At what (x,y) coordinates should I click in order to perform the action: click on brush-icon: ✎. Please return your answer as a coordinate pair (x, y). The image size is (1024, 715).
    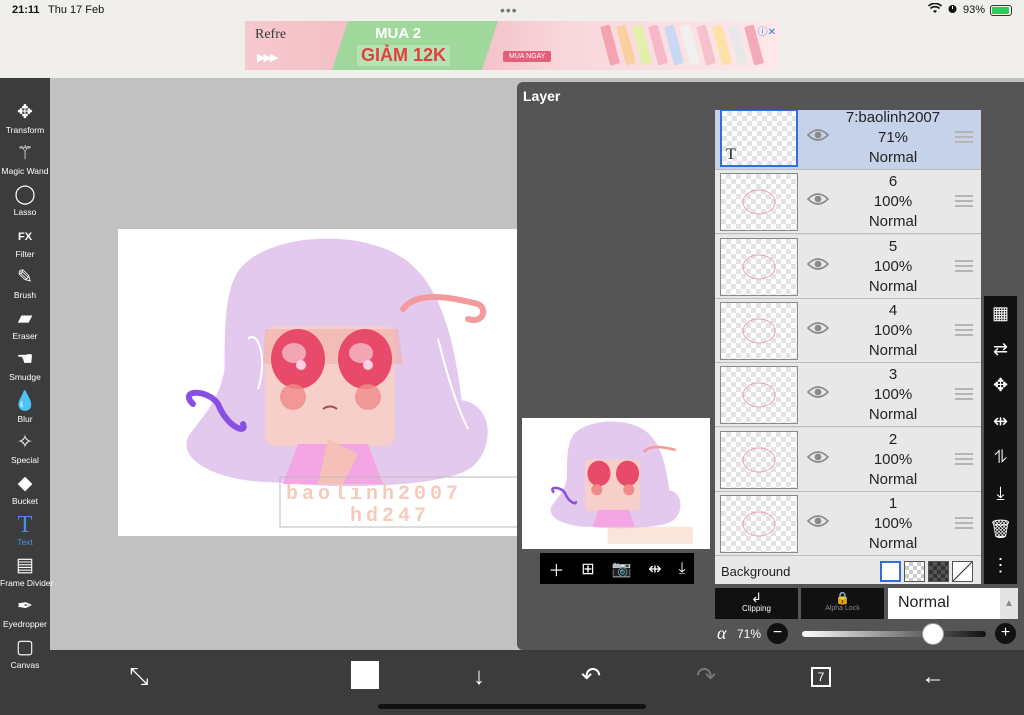
    Looking at the image, I should click on (25, 277).